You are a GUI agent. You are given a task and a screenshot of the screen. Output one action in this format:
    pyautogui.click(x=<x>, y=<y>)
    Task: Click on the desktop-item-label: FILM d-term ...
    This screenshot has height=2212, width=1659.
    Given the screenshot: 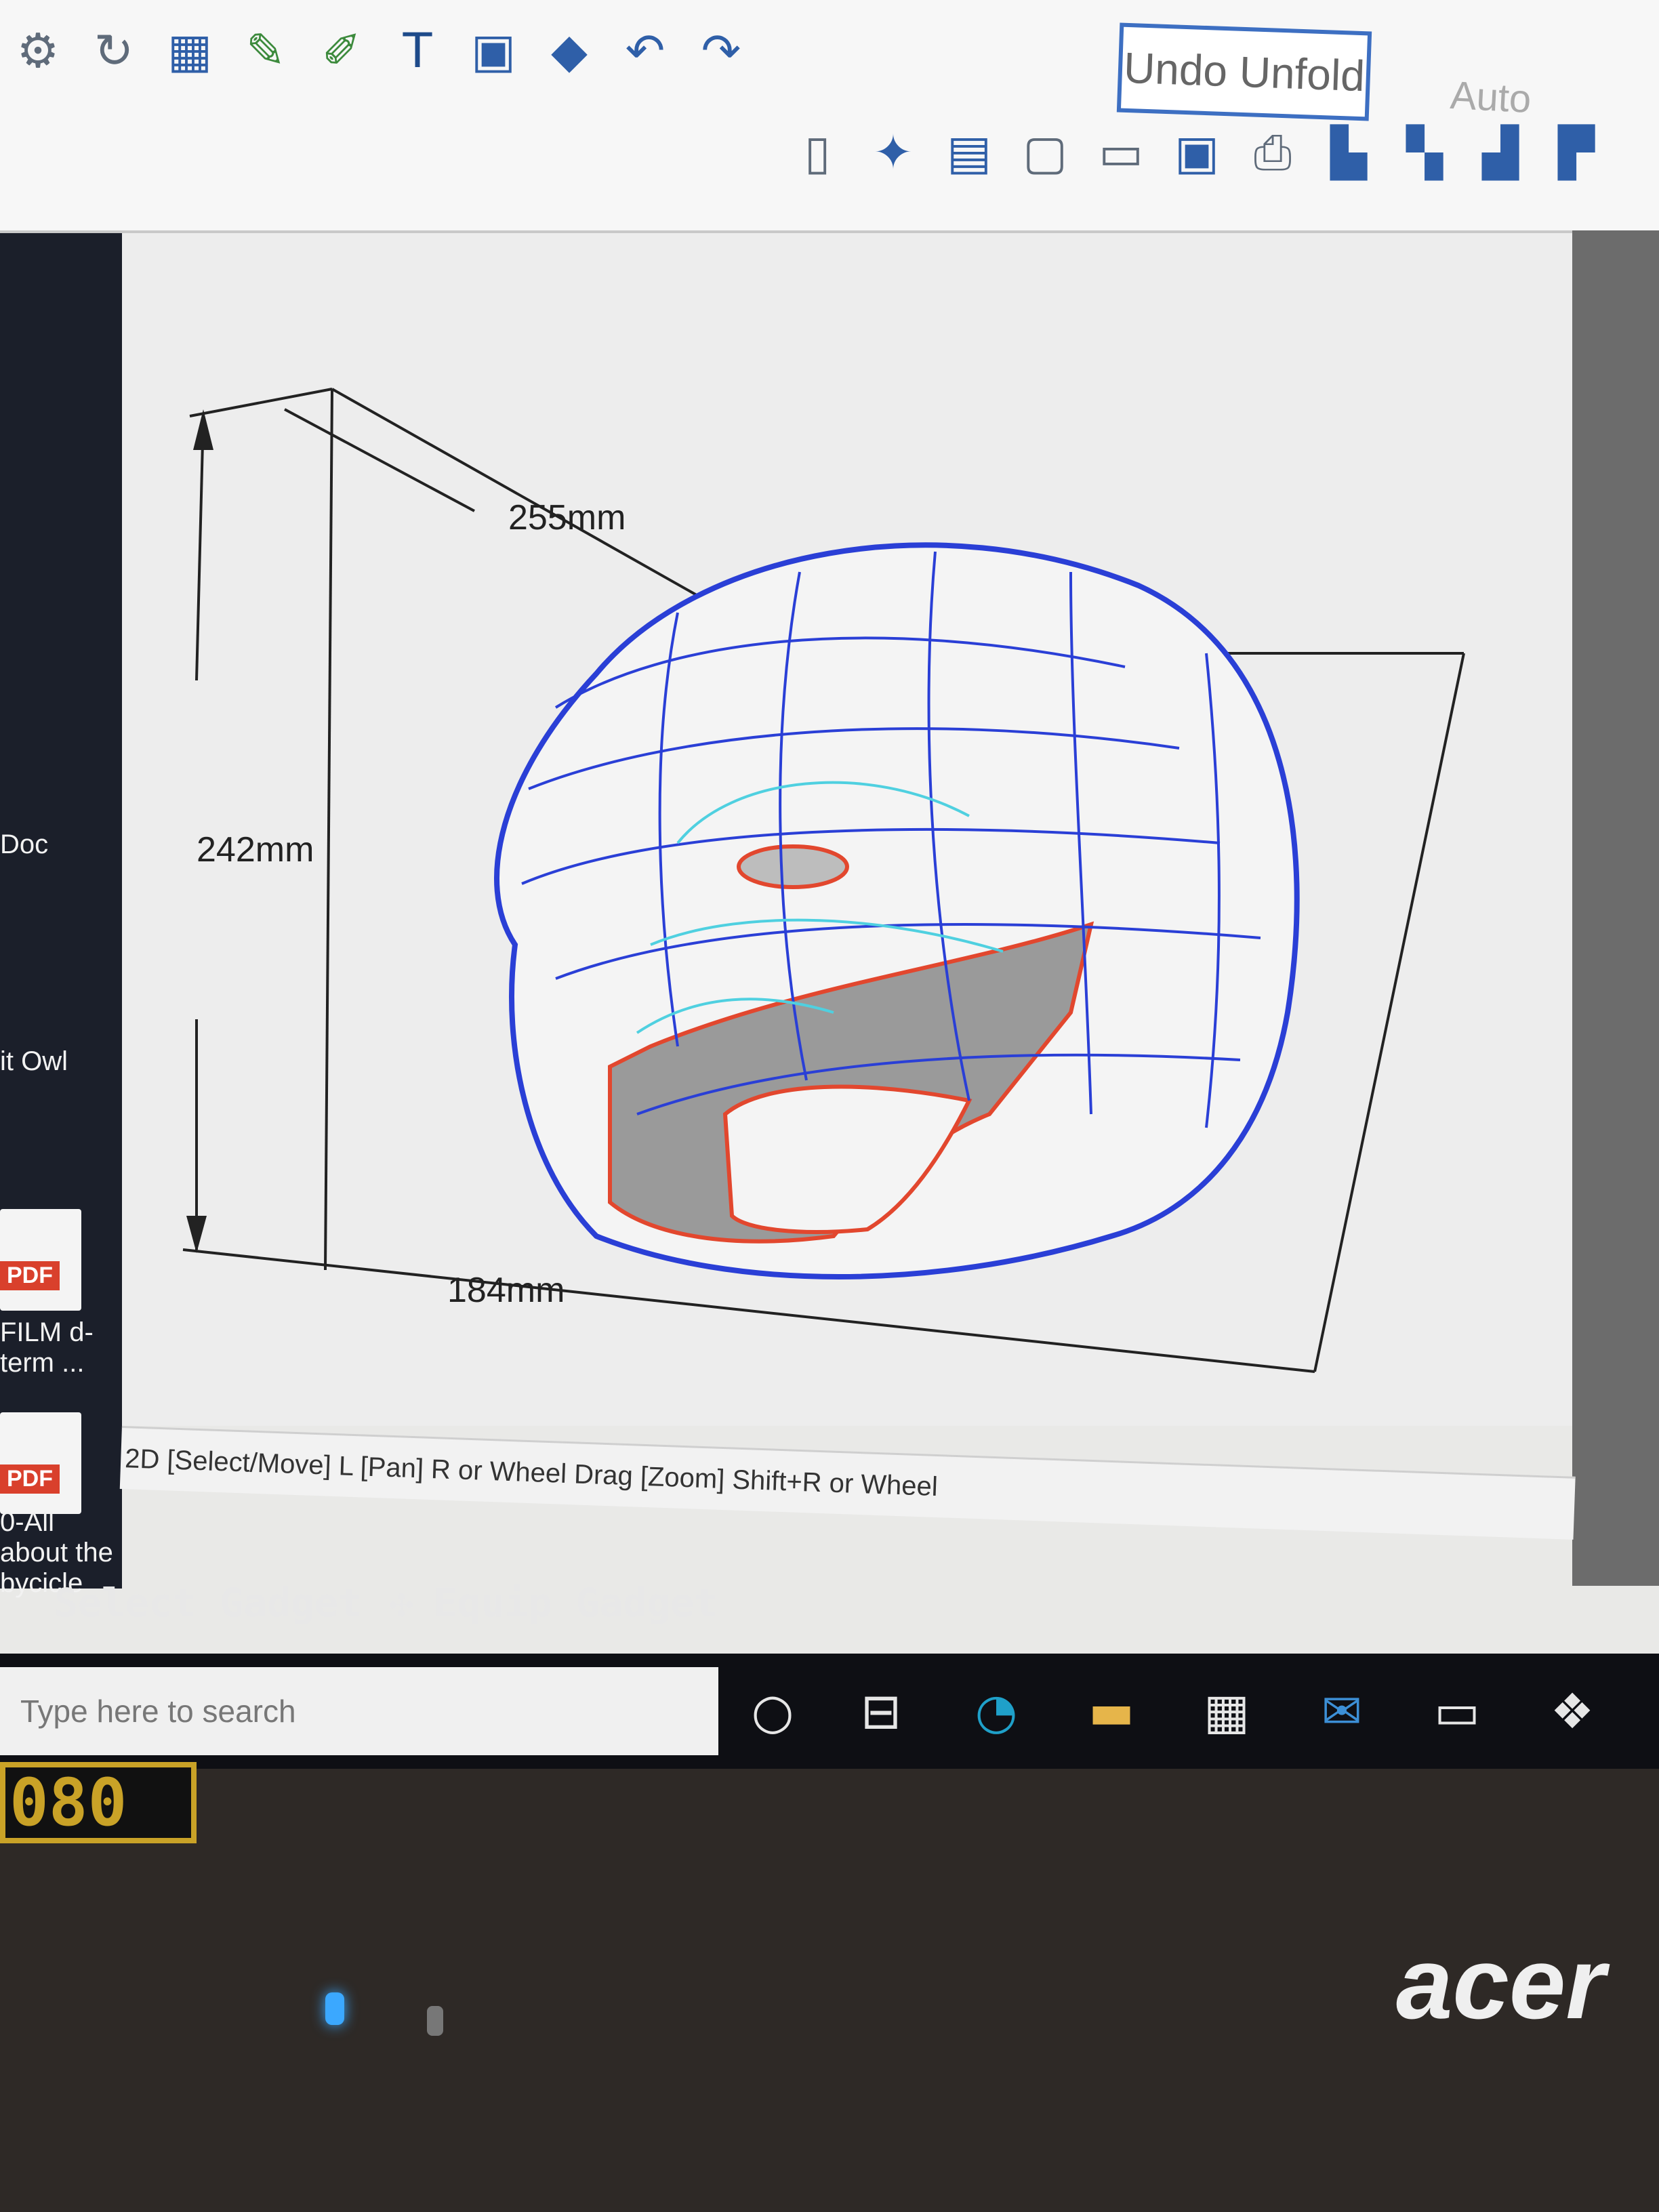 What is the action you would take?
    pyautogui.click(x=47, y=1347)
    